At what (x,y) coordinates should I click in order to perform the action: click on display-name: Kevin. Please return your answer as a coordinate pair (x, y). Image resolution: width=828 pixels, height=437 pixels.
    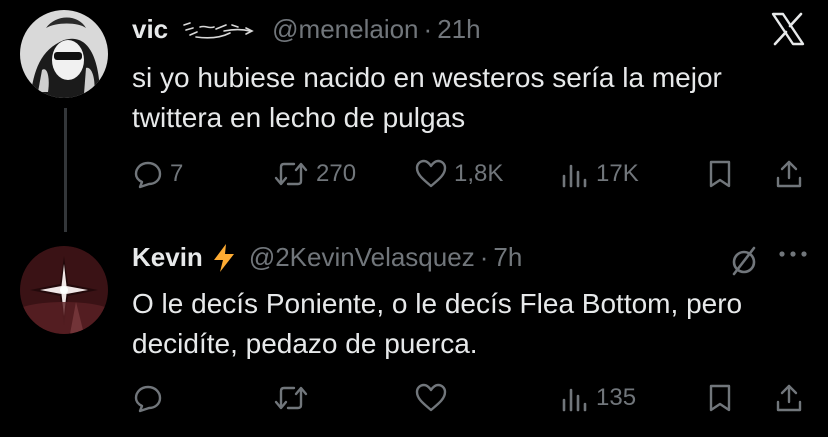
    Looking at the image, I should click on (167, 257).